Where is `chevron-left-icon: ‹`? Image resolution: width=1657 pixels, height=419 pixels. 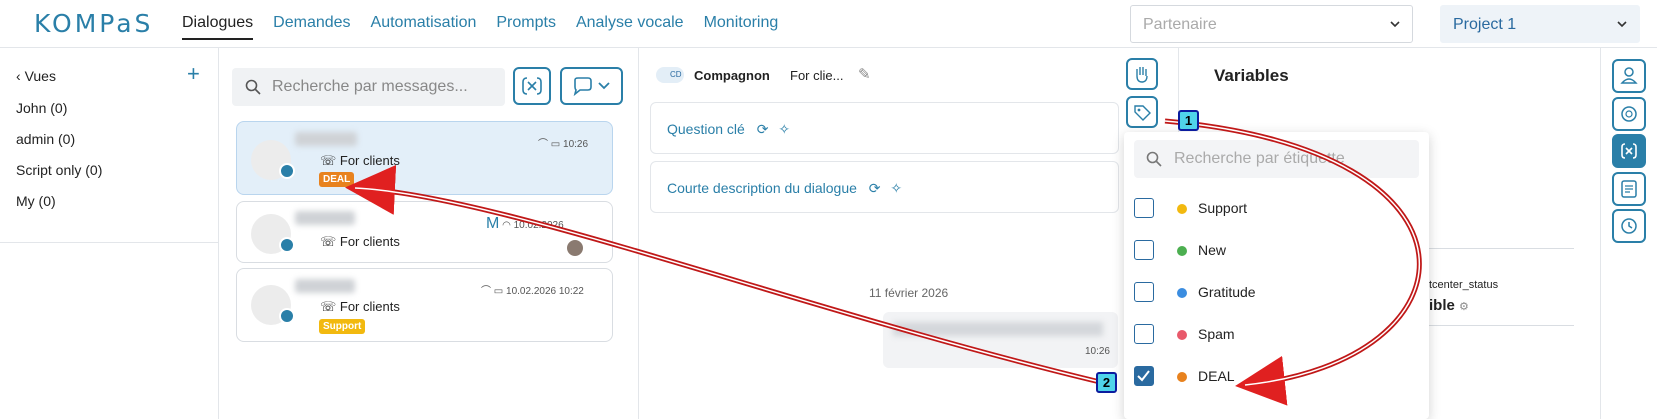
chevron-left-icon: ‹ is located at coordinates (18, 76).